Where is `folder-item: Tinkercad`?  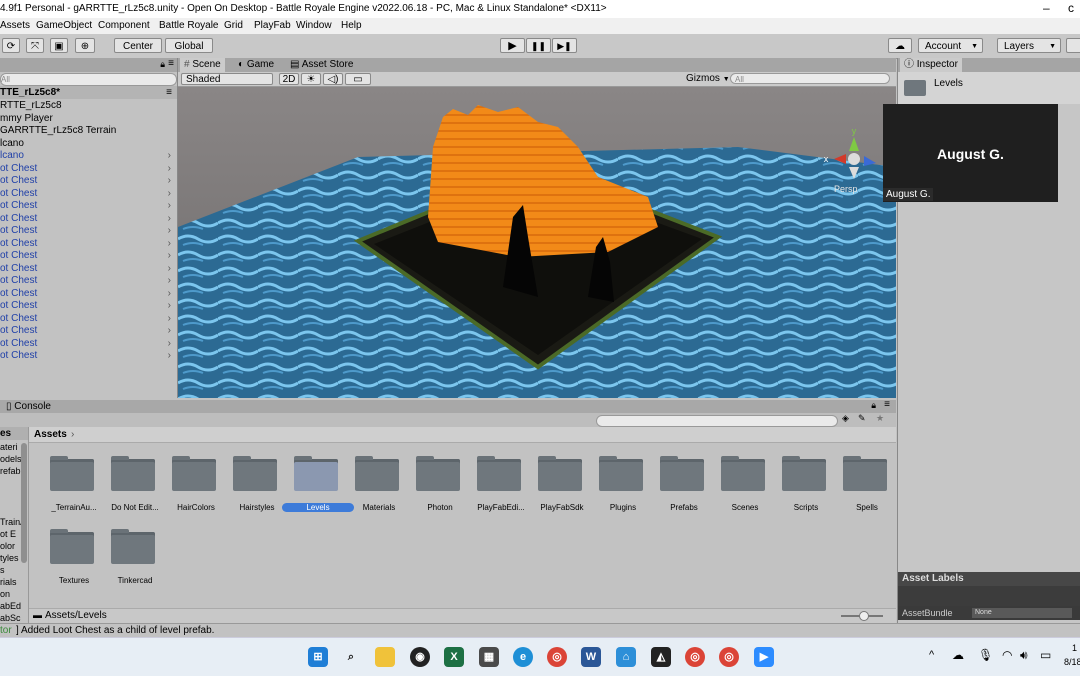
folder-item: Tinkercad is located at coordinates (135, 558).